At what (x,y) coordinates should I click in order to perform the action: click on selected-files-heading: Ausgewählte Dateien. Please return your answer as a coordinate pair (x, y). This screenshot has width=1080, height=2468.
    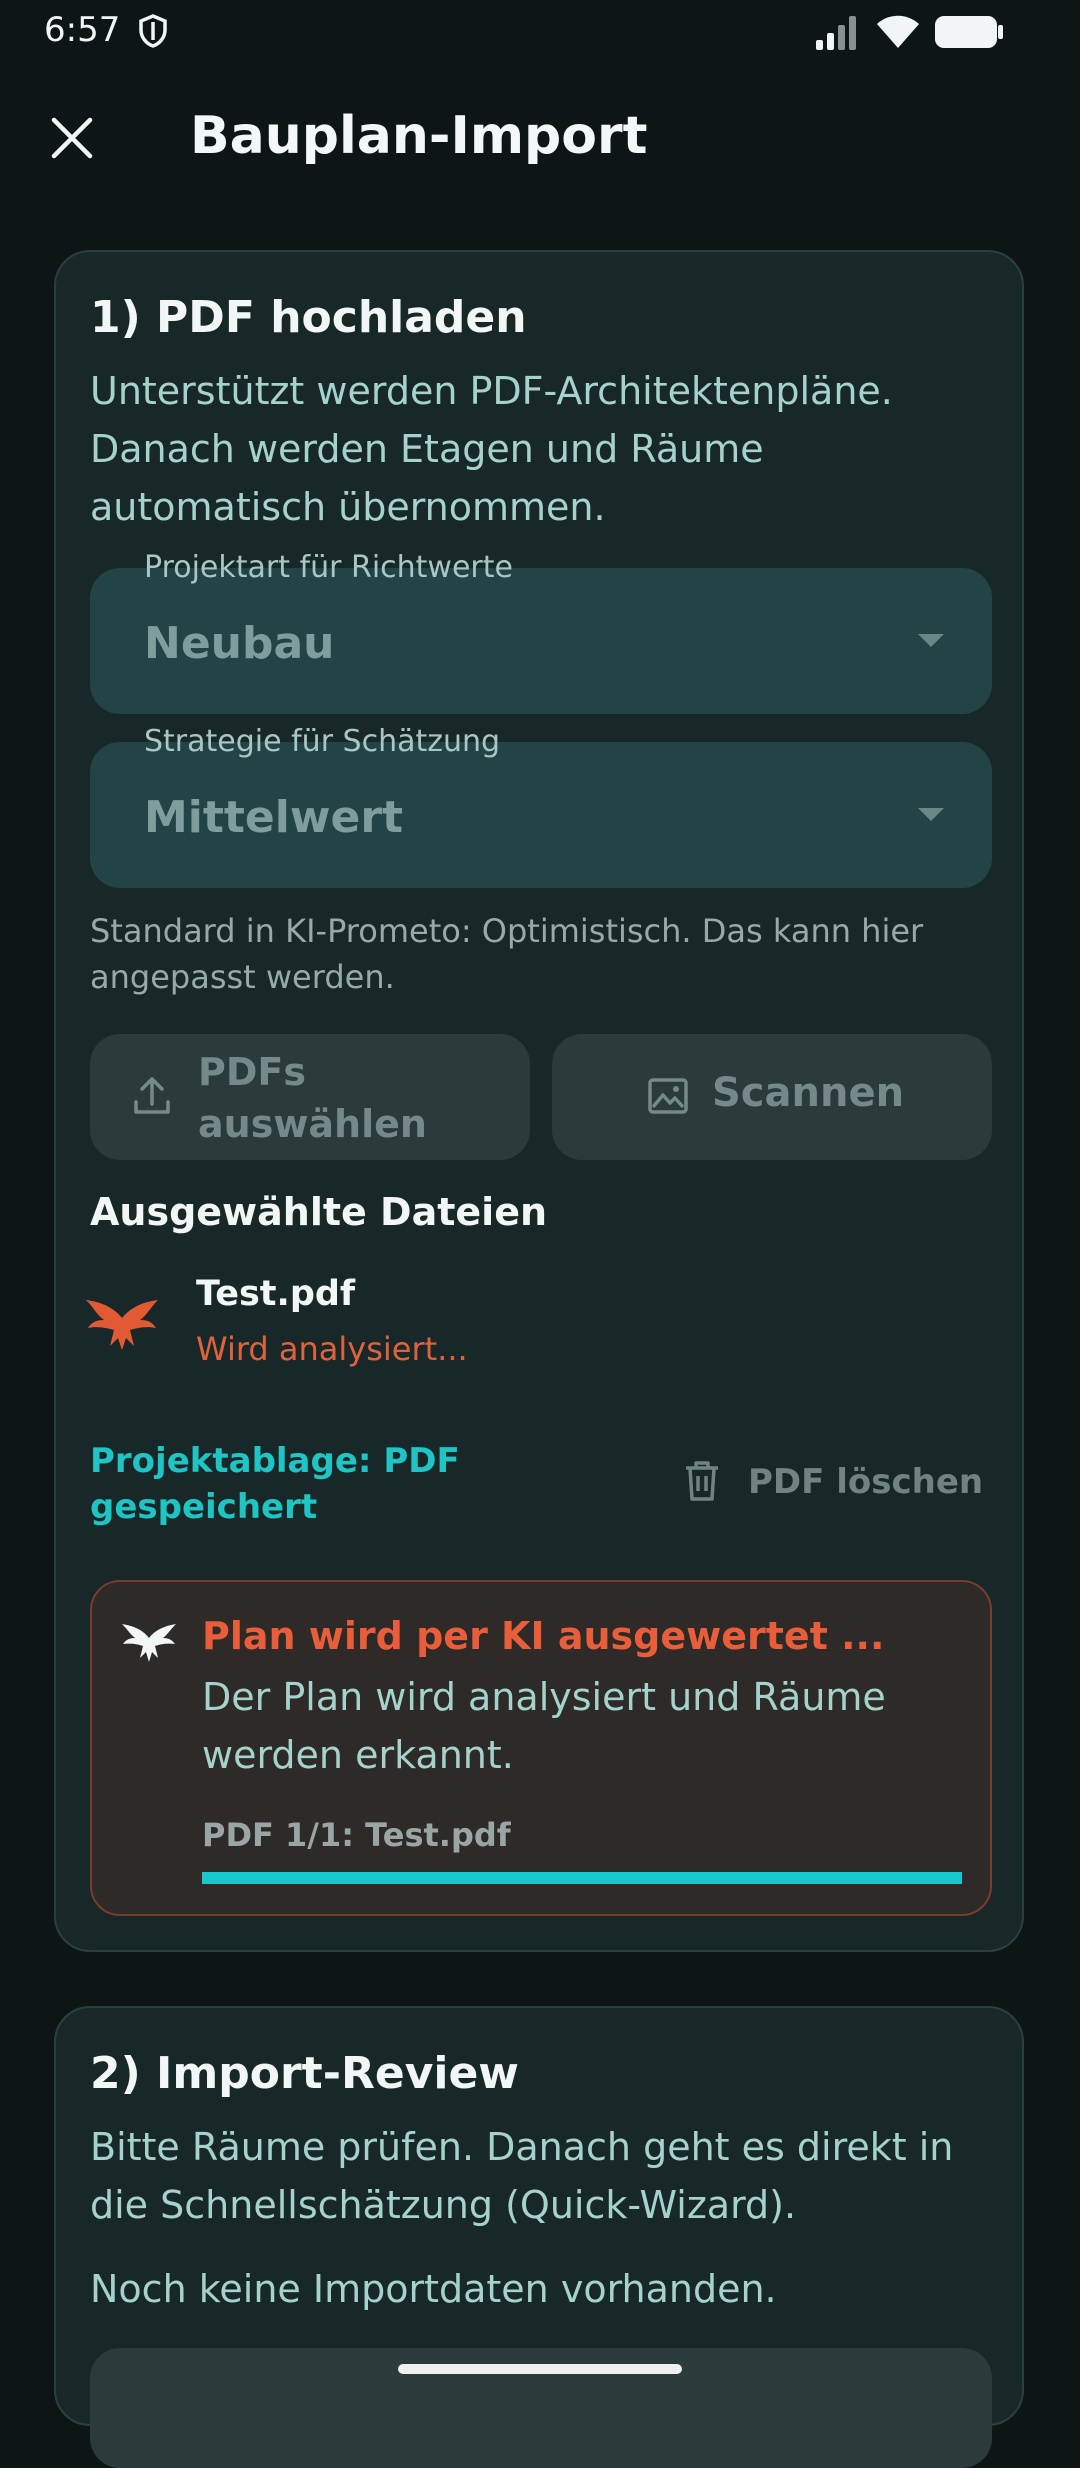
    Looking at the image, I should click on (319, 1212).